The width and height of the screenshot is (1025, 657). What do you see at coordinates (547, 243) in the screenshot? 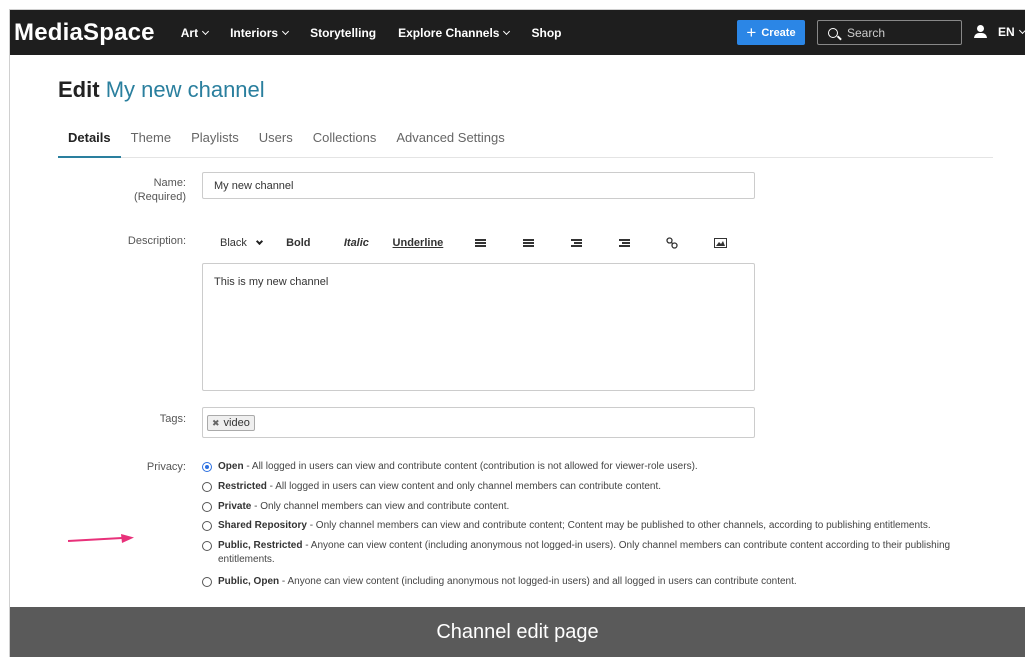
I see `numbered-list-button` at bounding box center [547, 243].